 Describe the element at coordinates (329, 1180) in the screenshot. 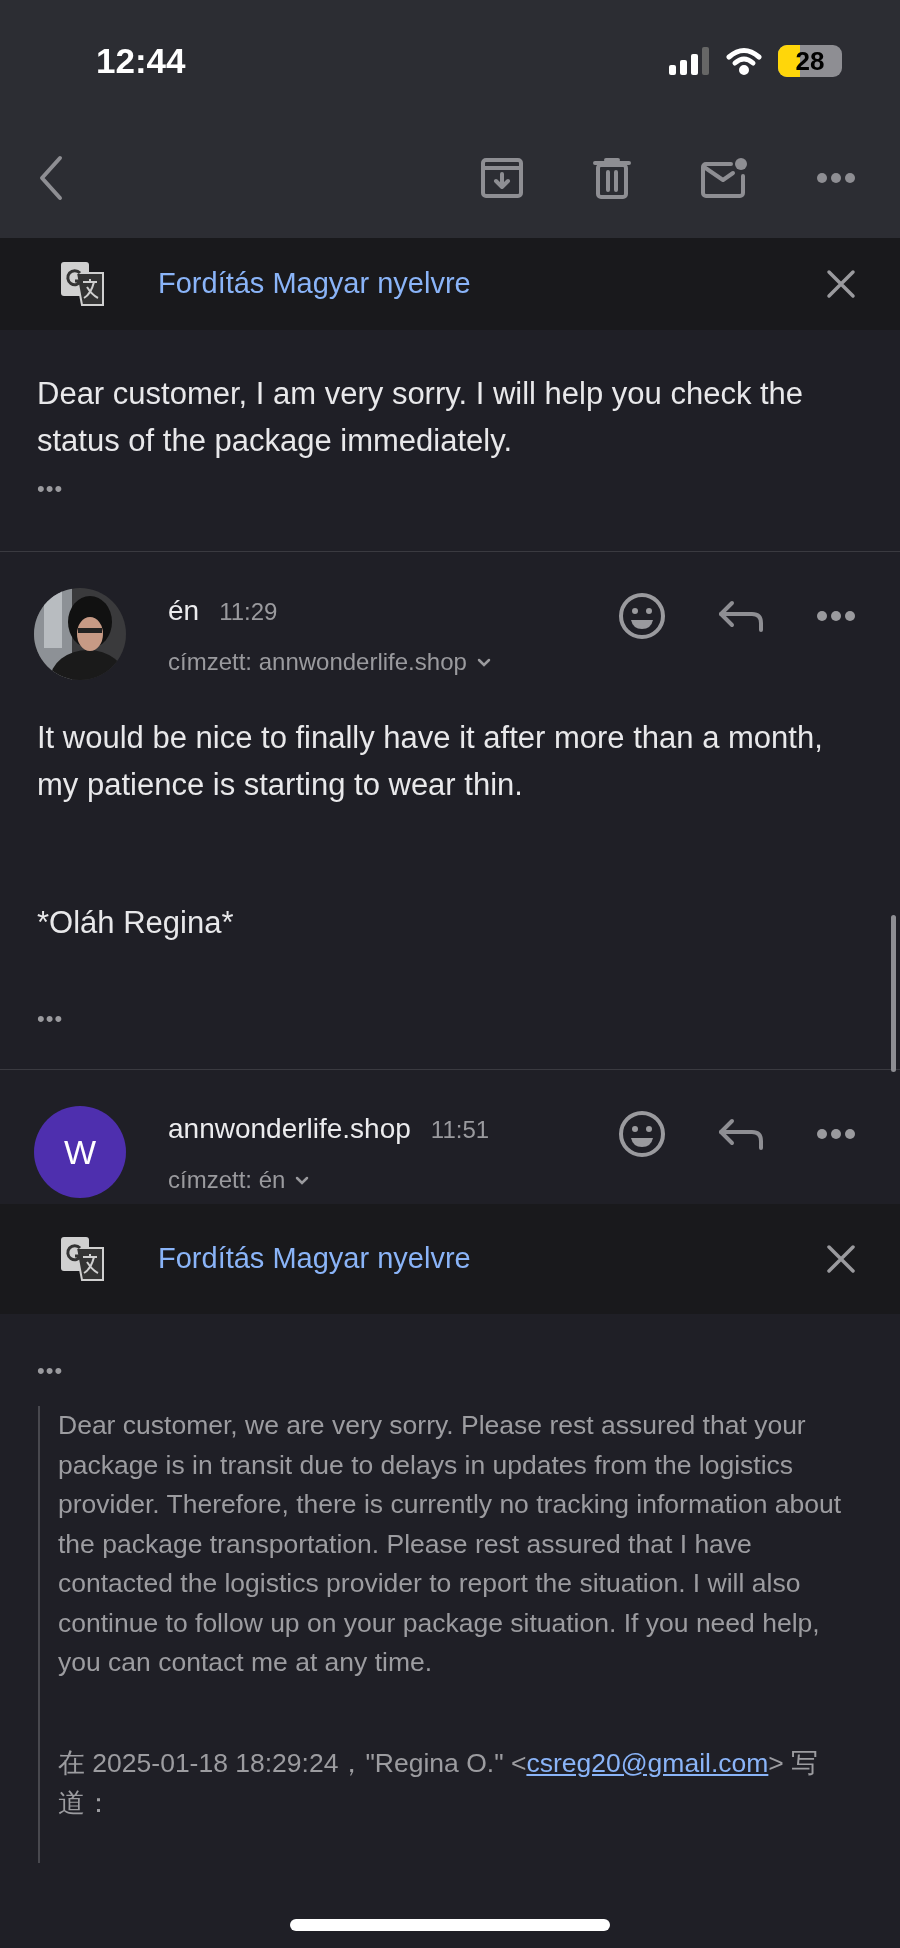

I see `recipient-dropdown: címzett: én` at that location.